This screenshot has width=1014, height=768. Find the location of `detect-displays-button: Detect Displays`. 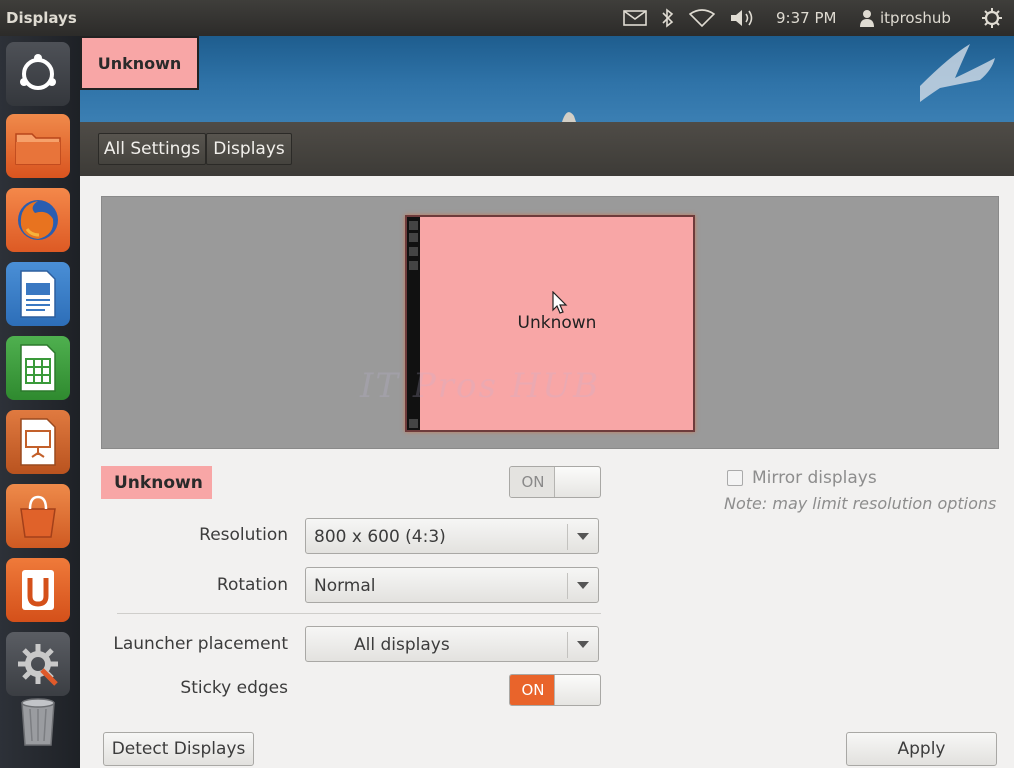

detect-displays-button: Detect Displays is located at coordinates (178, 749).